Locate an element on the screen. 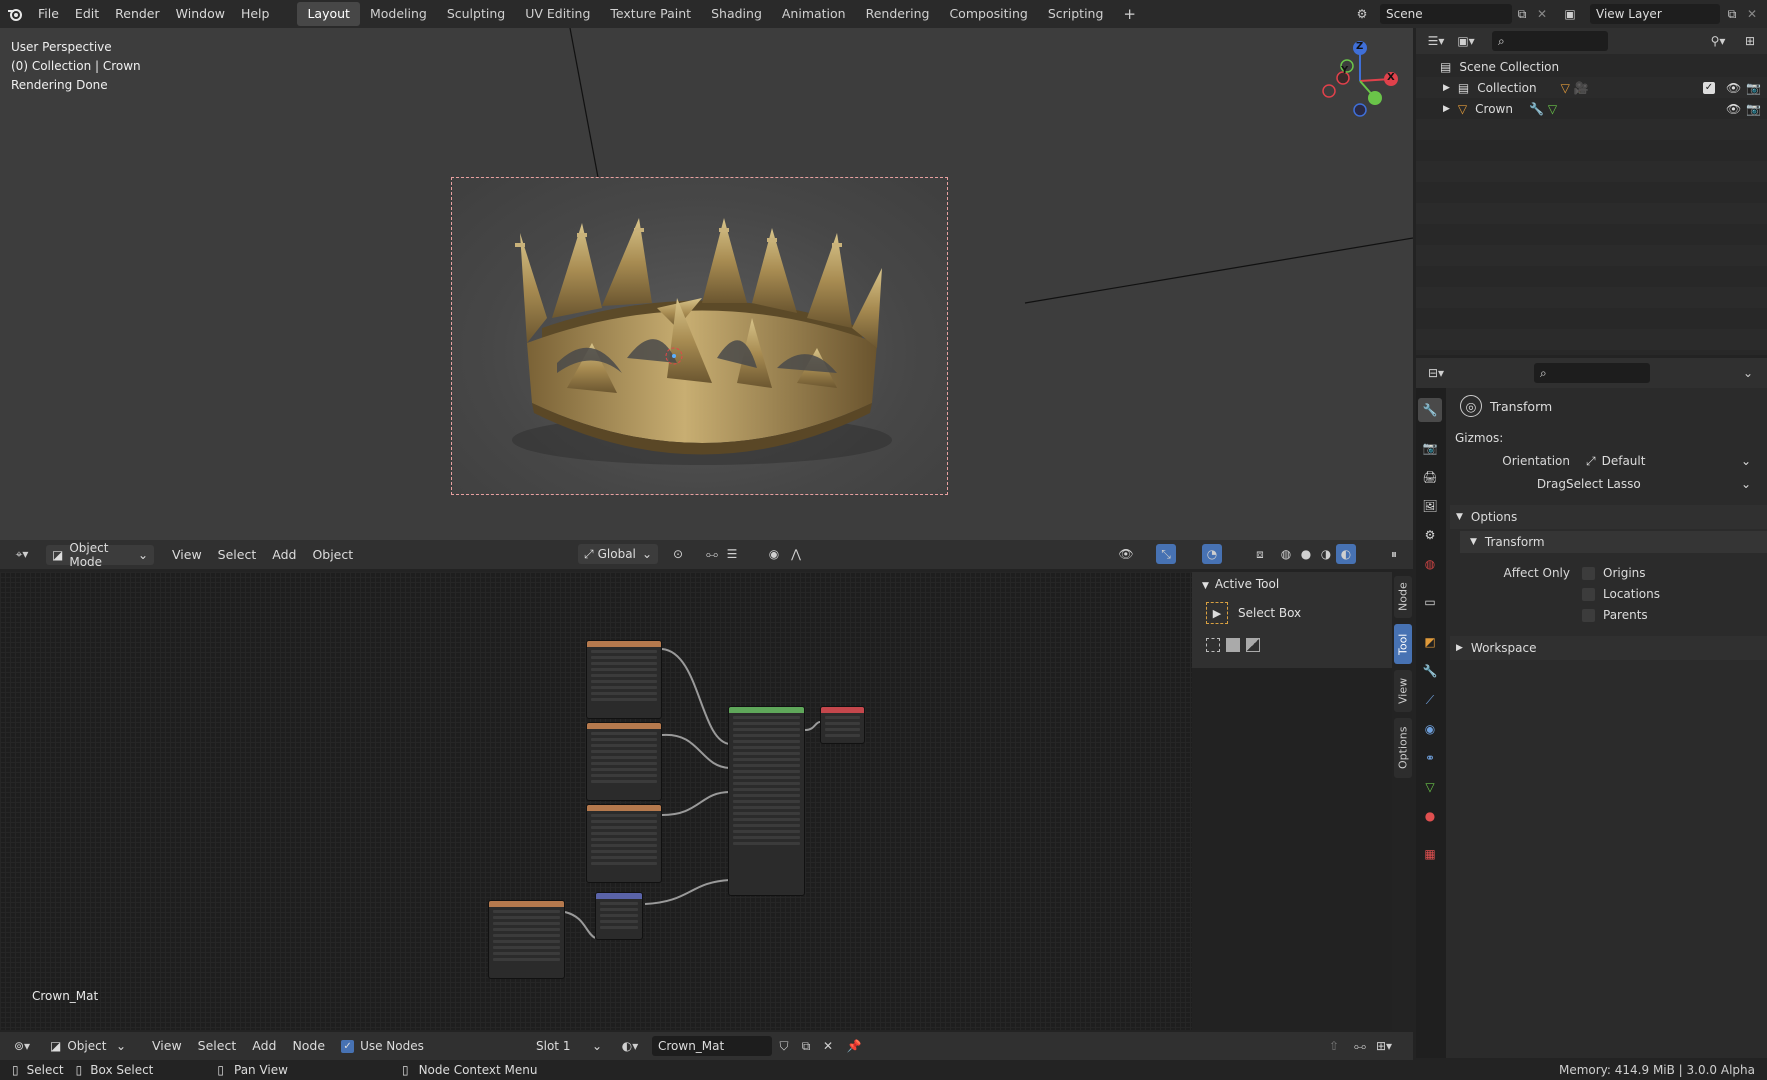  eye-icon: 👁 is located at coordinates (1733, 88).